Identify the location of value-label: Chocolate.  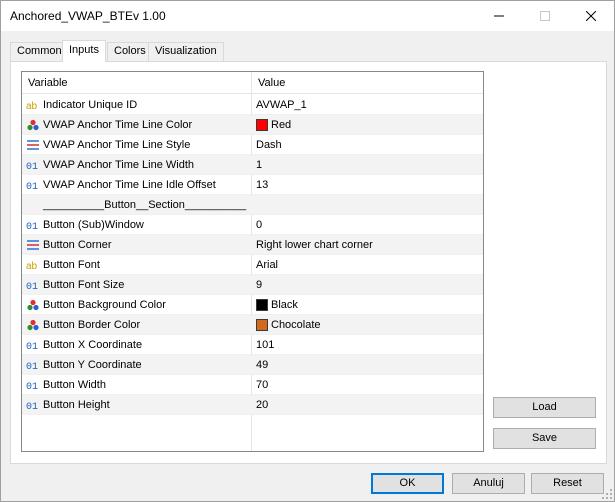
(296, 325).